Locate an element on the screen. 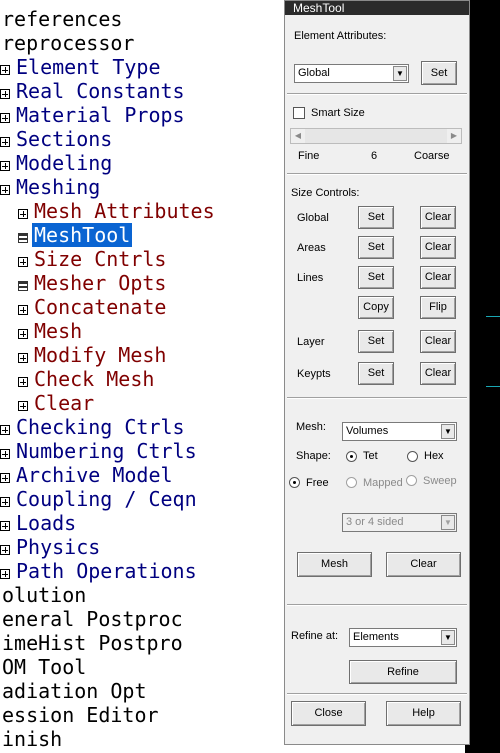 The image size is (500, 753). tree-item: Checking Ctrls is located at coordinates (93, 427).